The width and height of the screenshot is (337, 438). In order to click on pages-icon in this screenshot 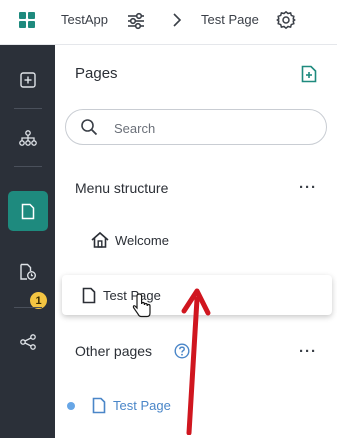, I will do `click(28, 211)`.